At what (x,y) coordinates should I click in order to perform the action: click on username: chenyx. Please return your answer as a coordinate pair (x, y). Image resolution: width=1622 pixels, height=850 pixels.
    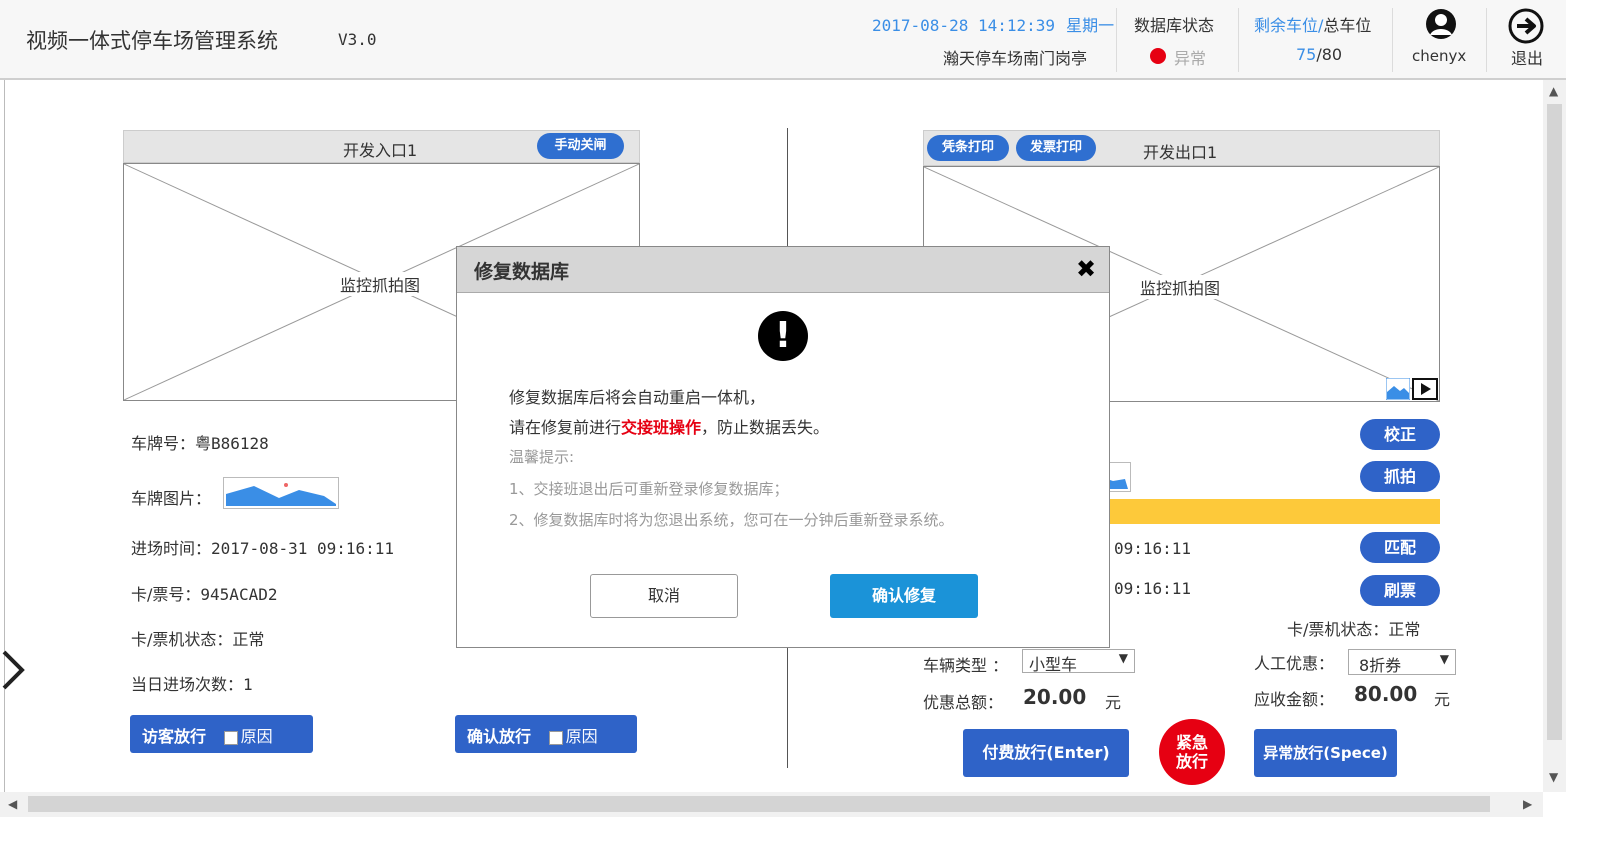
    Looking at the image, I should click on (1439, 56).